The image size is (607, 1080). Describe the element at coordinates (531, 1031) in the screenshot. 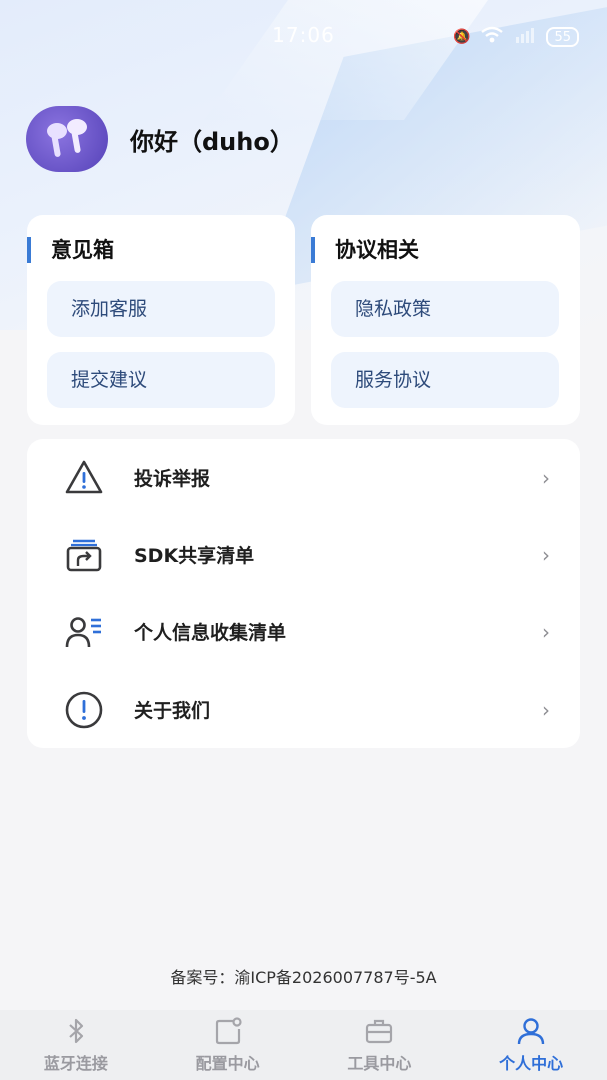

I see `person-icon` at that location.